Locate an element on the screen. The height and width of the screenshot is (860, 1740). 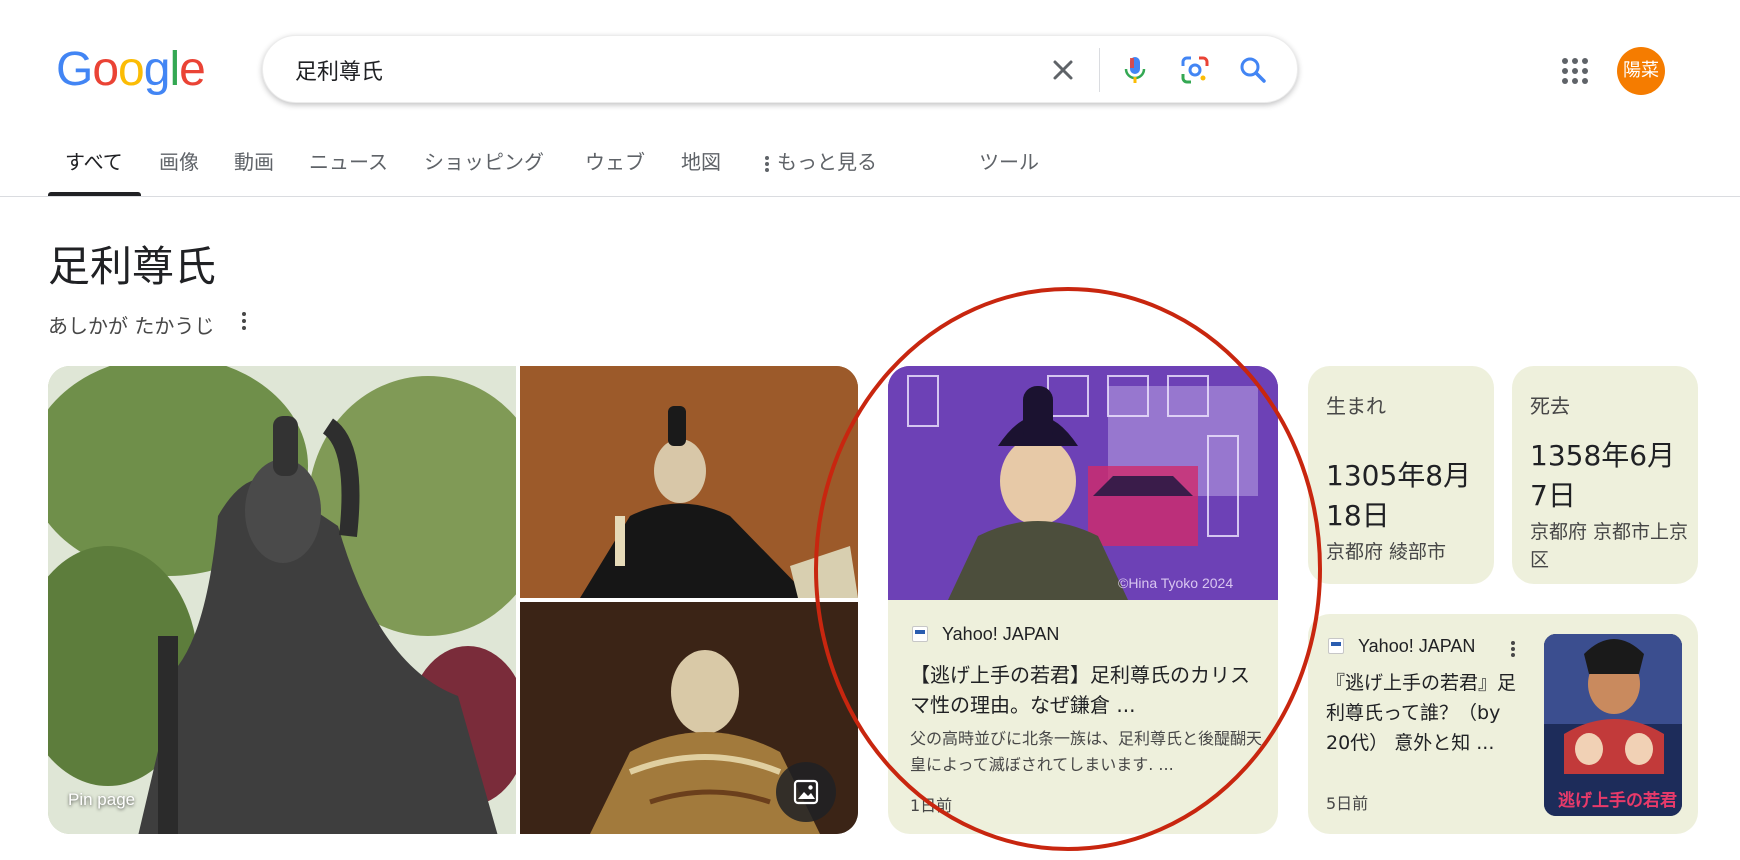
news-time: 5日前 is located at coordinates (1347, 803).